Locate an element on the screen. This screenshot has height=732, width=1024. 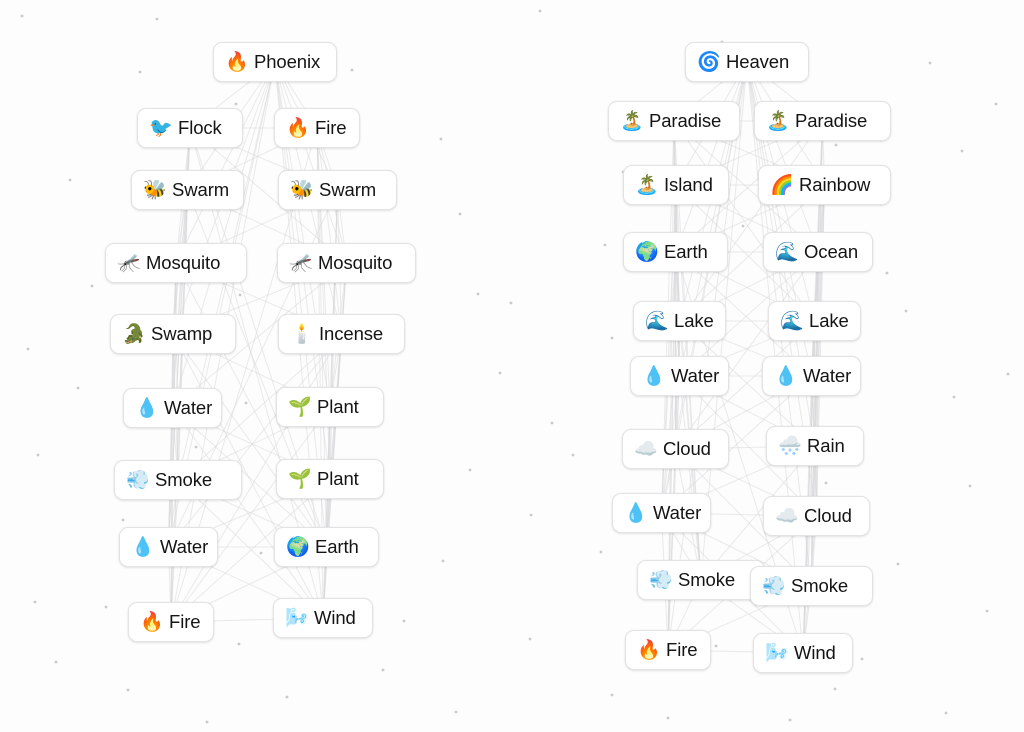
node-wind1: 🌬️ Wind is located at coordinates (323, 618).